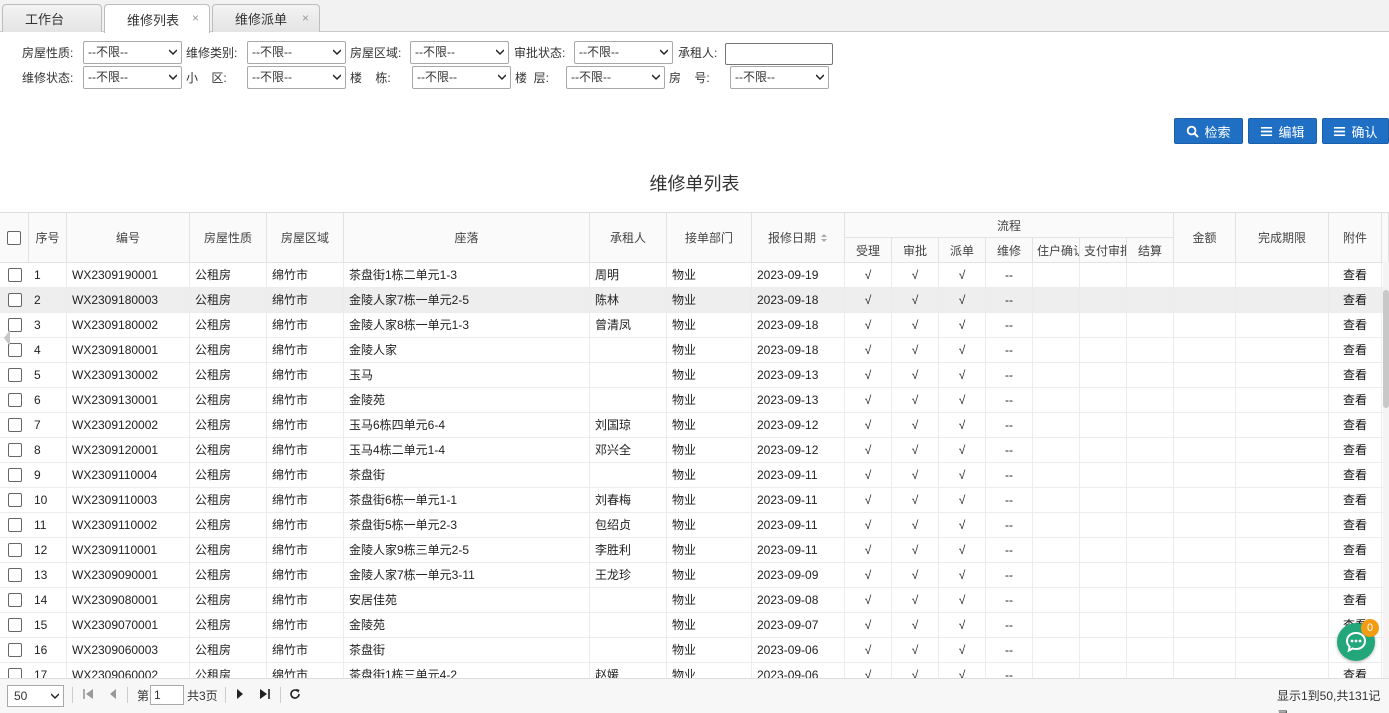 This screenshot has height=713, width=1389. Describe the element at coordinates (694, 375) in the screenshot. I see `table-row: 5 WX2309130002 公租房 绵竹市 玉马 物业 2023-09-13 √ √ √ -- 查看` at that location.